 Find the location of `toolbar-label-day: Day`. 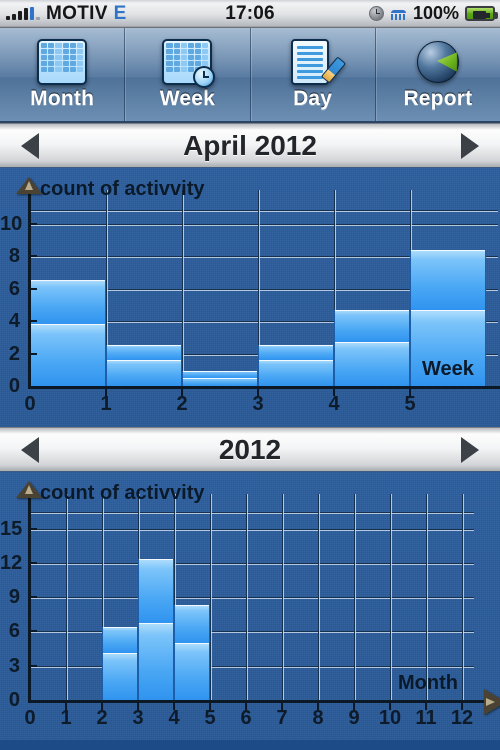

toolbar-label-day: Day is located at coordinates (313, 98).